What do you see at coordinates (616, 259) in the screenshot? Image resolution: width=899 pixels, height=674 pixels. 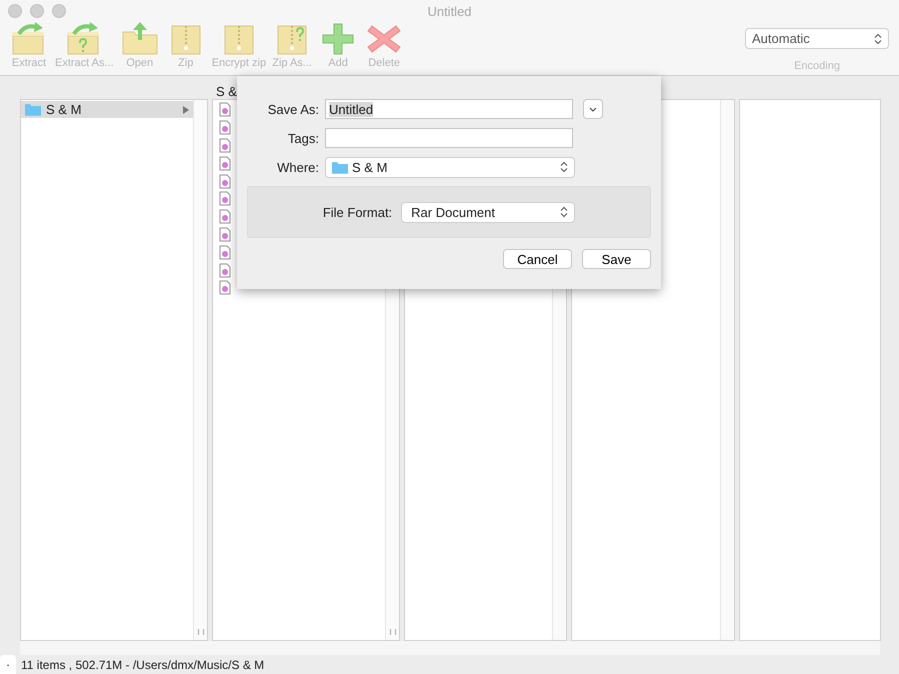 I see `dialog-button: Save` at bounding box center [616, 259].